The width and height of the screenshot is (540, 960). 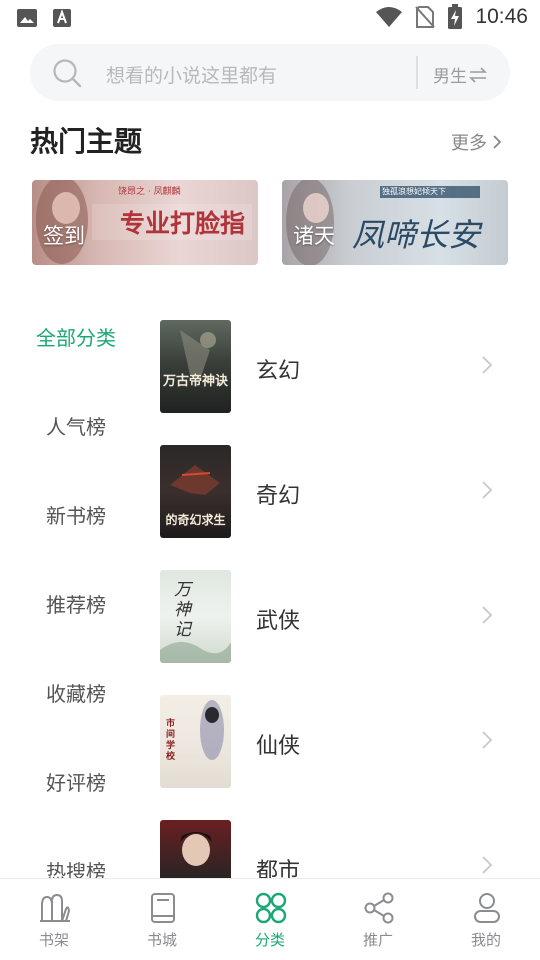 What do you see at coordinates (414, 191) in the screenshot?
I see `banner-art-subtitle: 独孤浪想妃倾天下` at bounding box center [414, 191].